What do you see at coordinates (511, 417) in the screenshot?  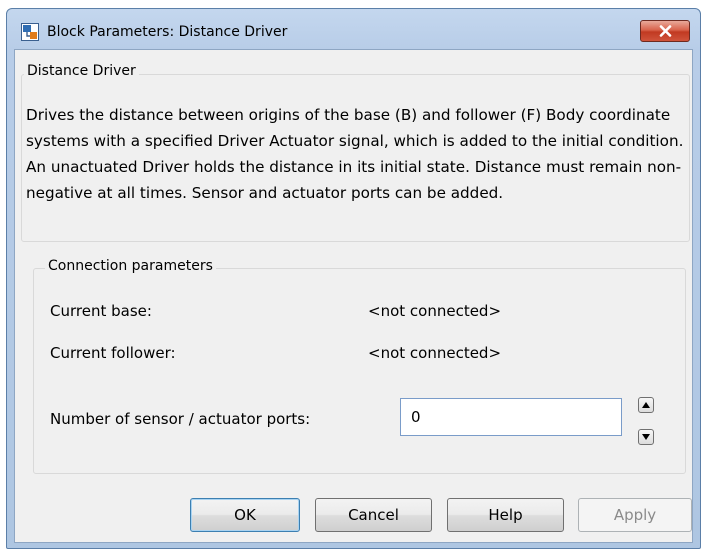 I see `ports-count-input` at bounding box center [511, 417].